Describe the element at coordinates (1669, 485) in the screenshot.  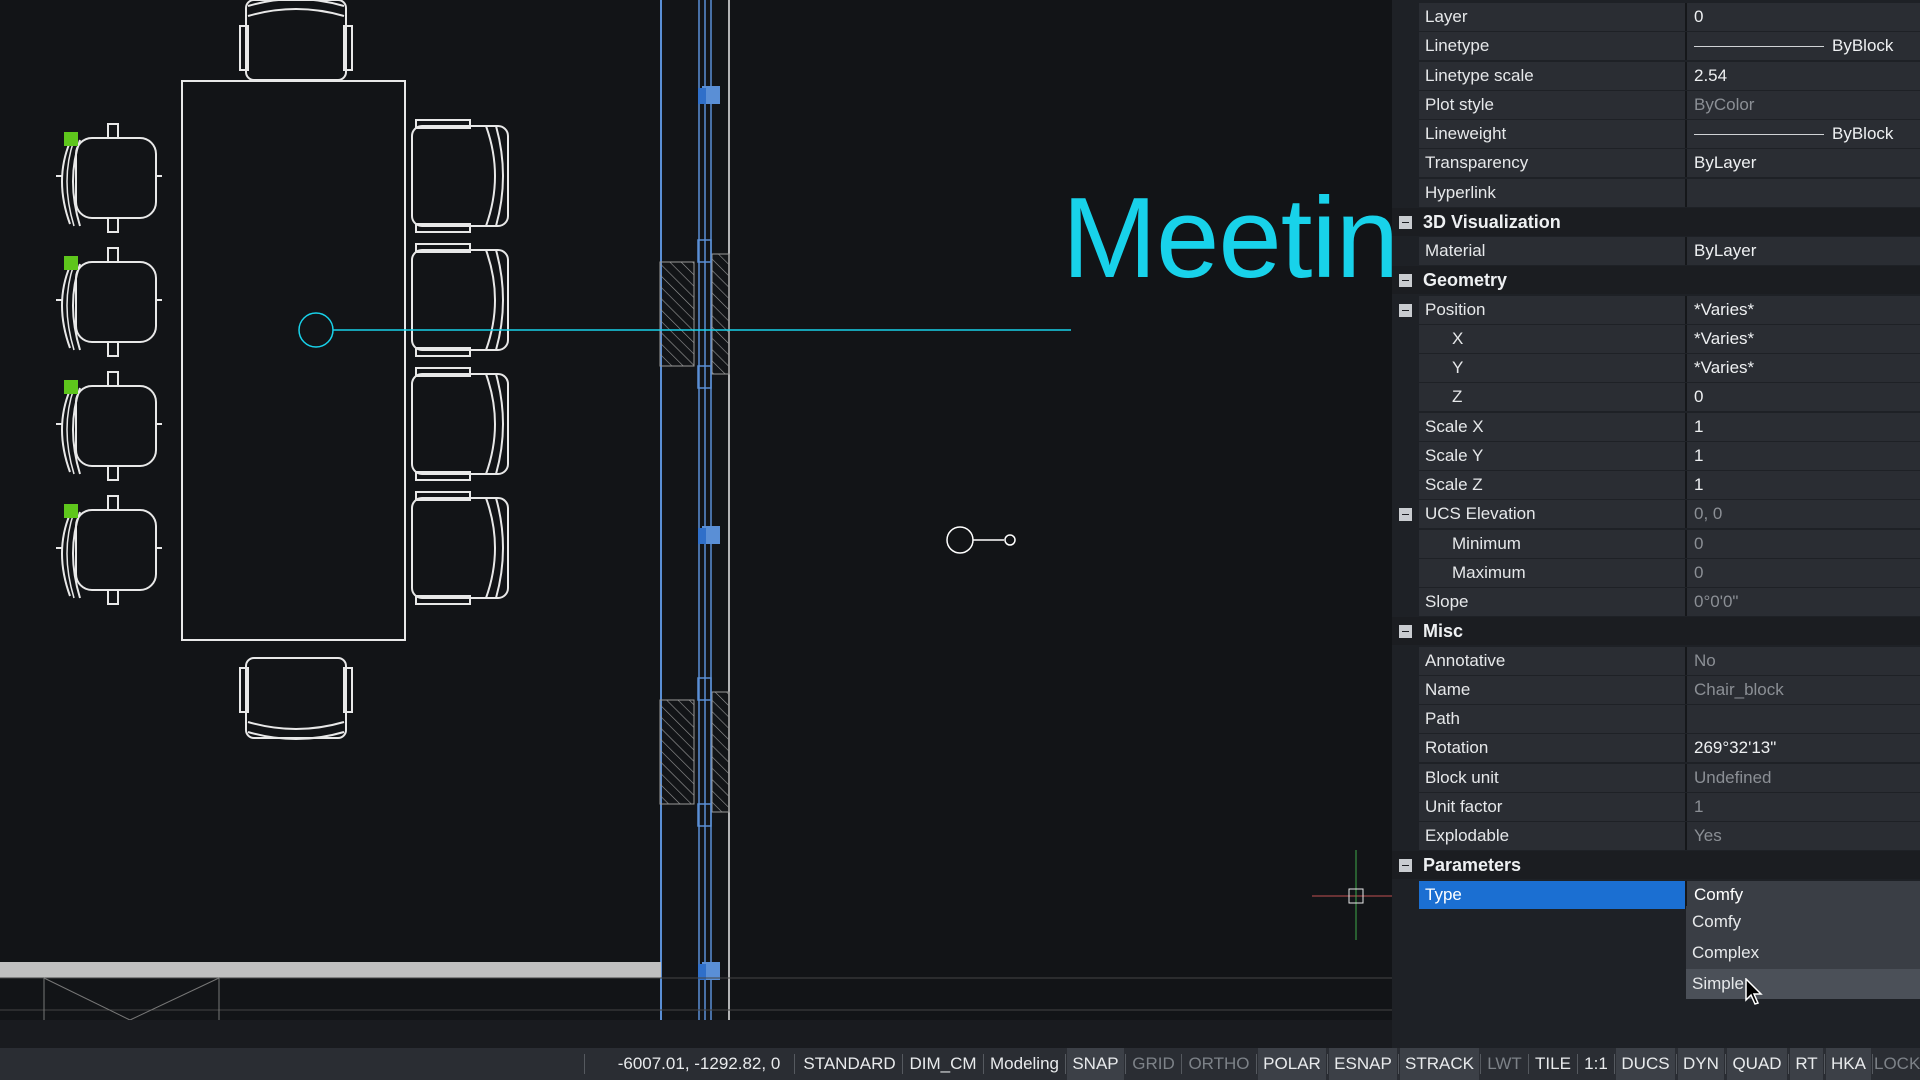
I see `prop-row-scale-z: Scale Z1` at that location.